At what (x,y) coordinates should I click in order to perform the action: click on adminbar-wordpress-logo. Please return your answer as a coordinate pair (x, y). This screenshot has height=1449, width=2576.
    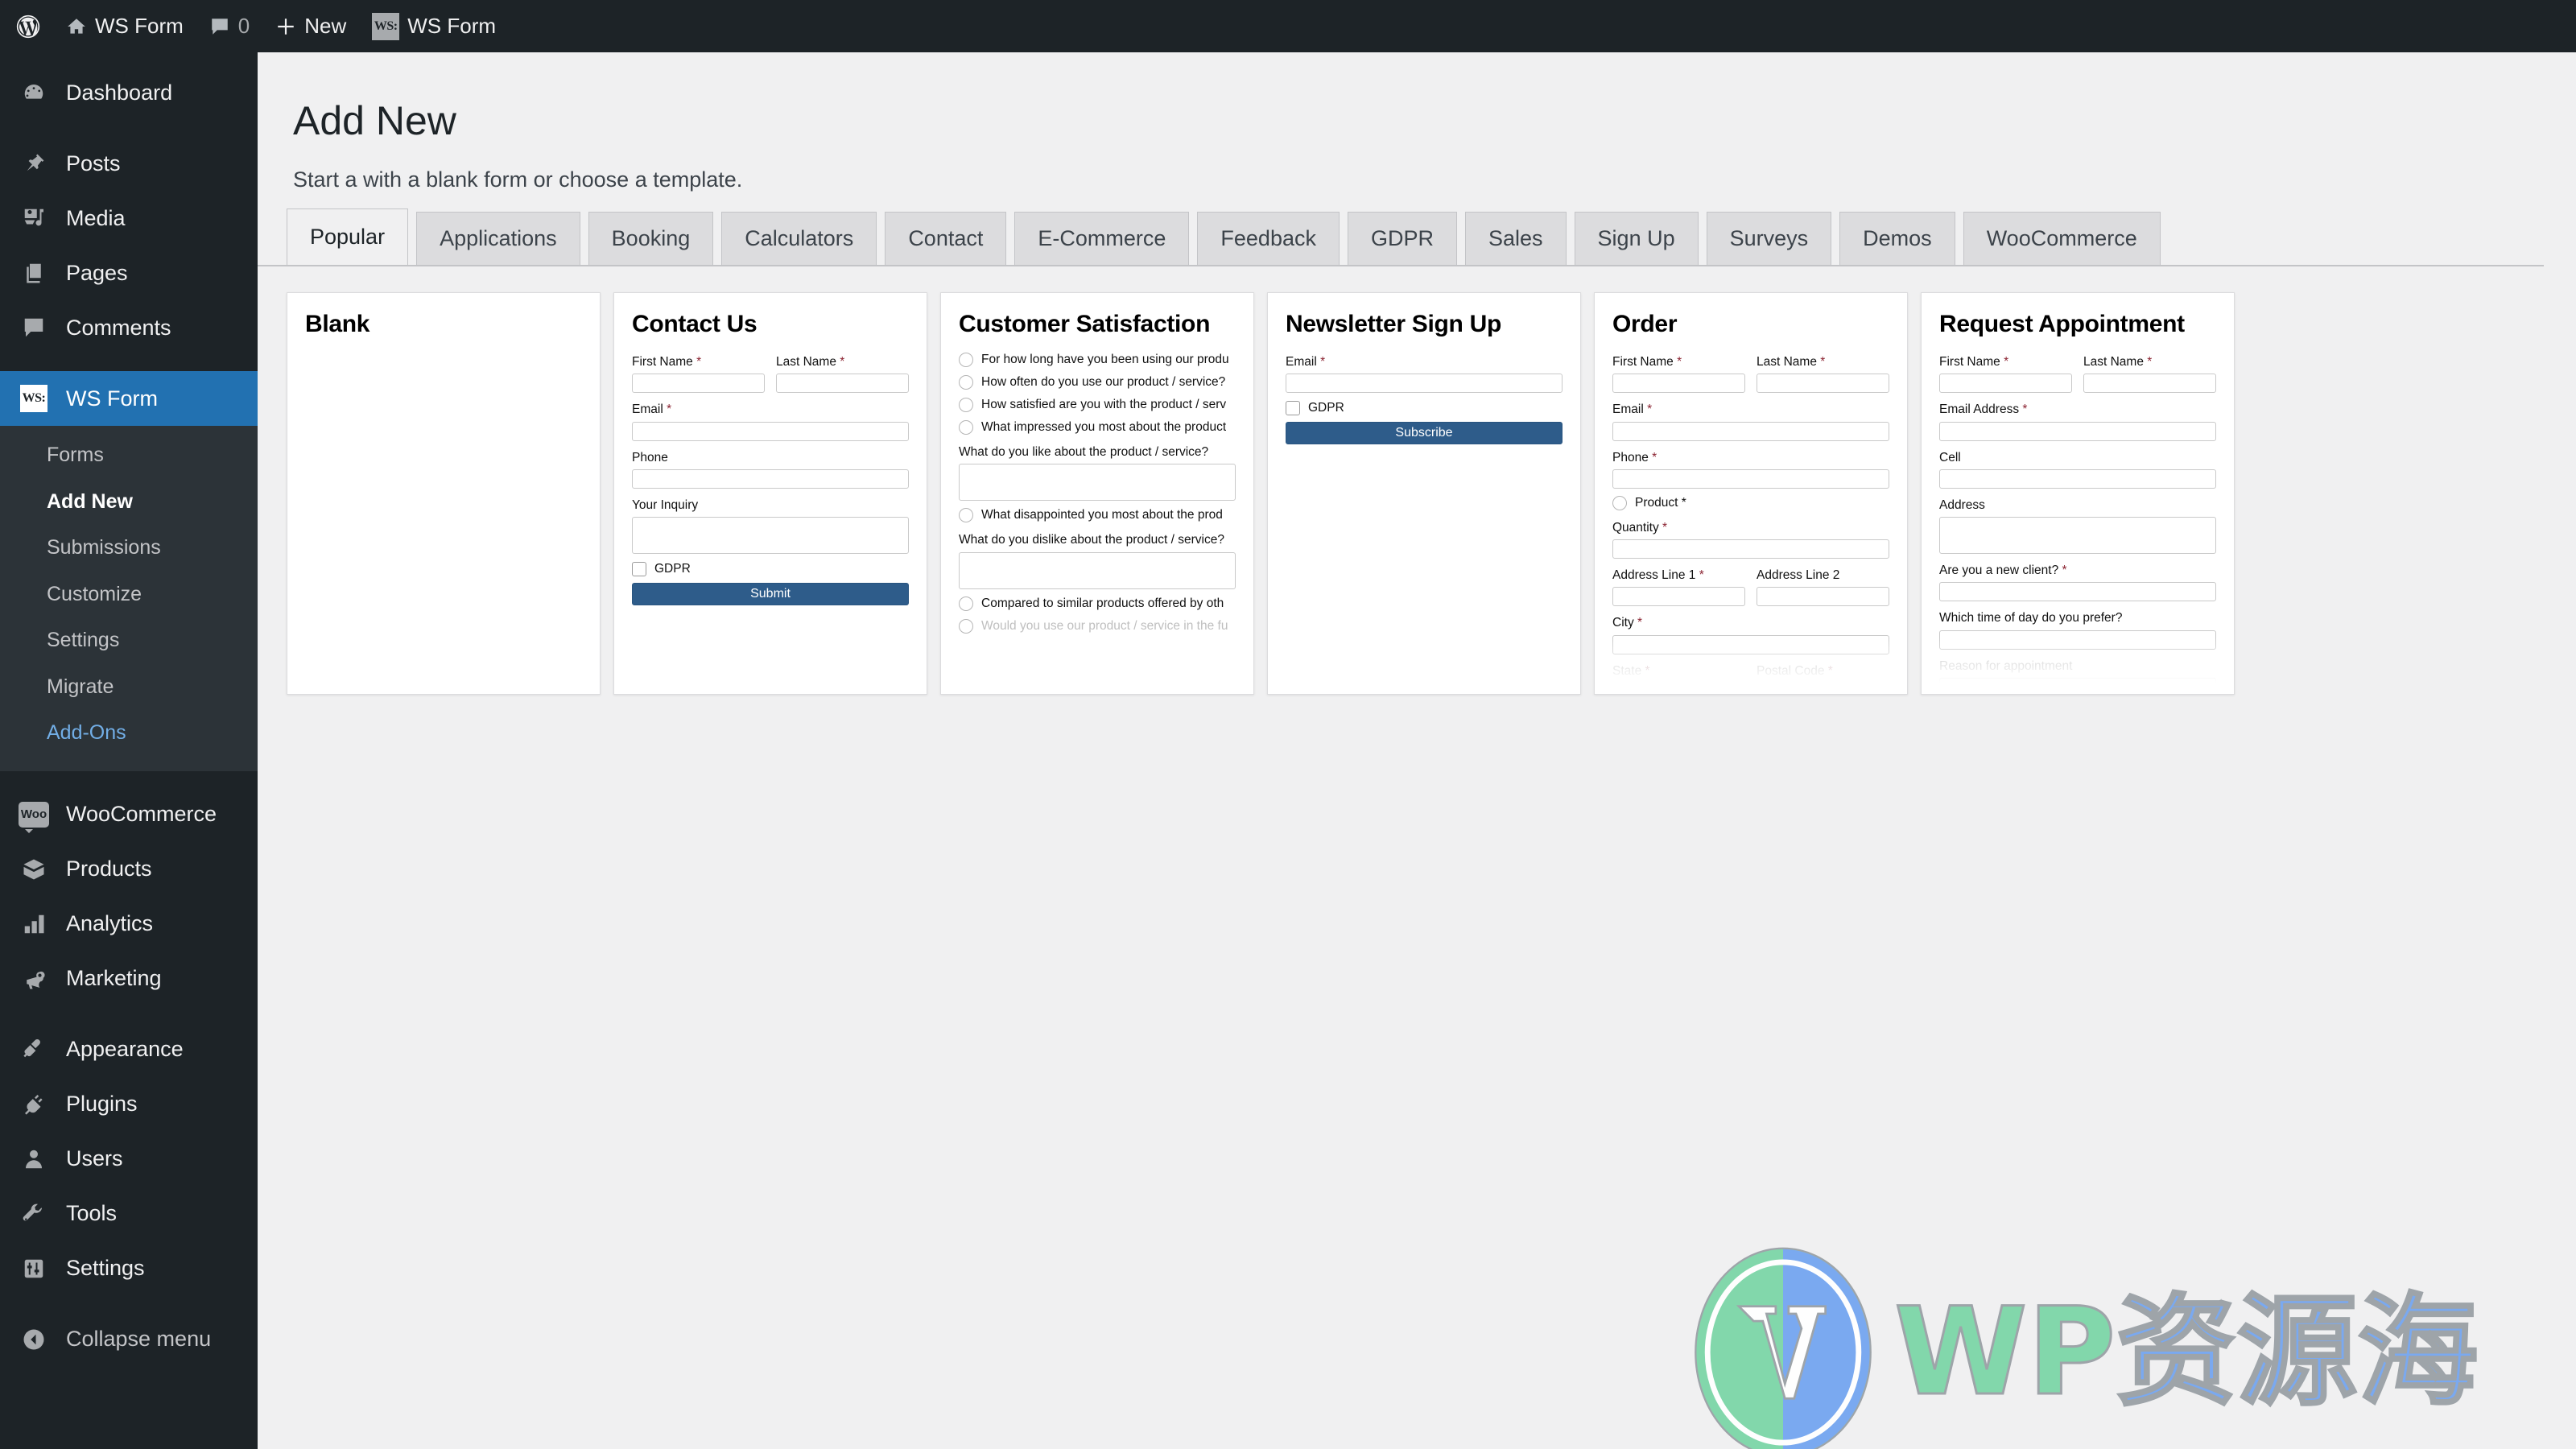
    Looking at the image, I should click on (26, 26).